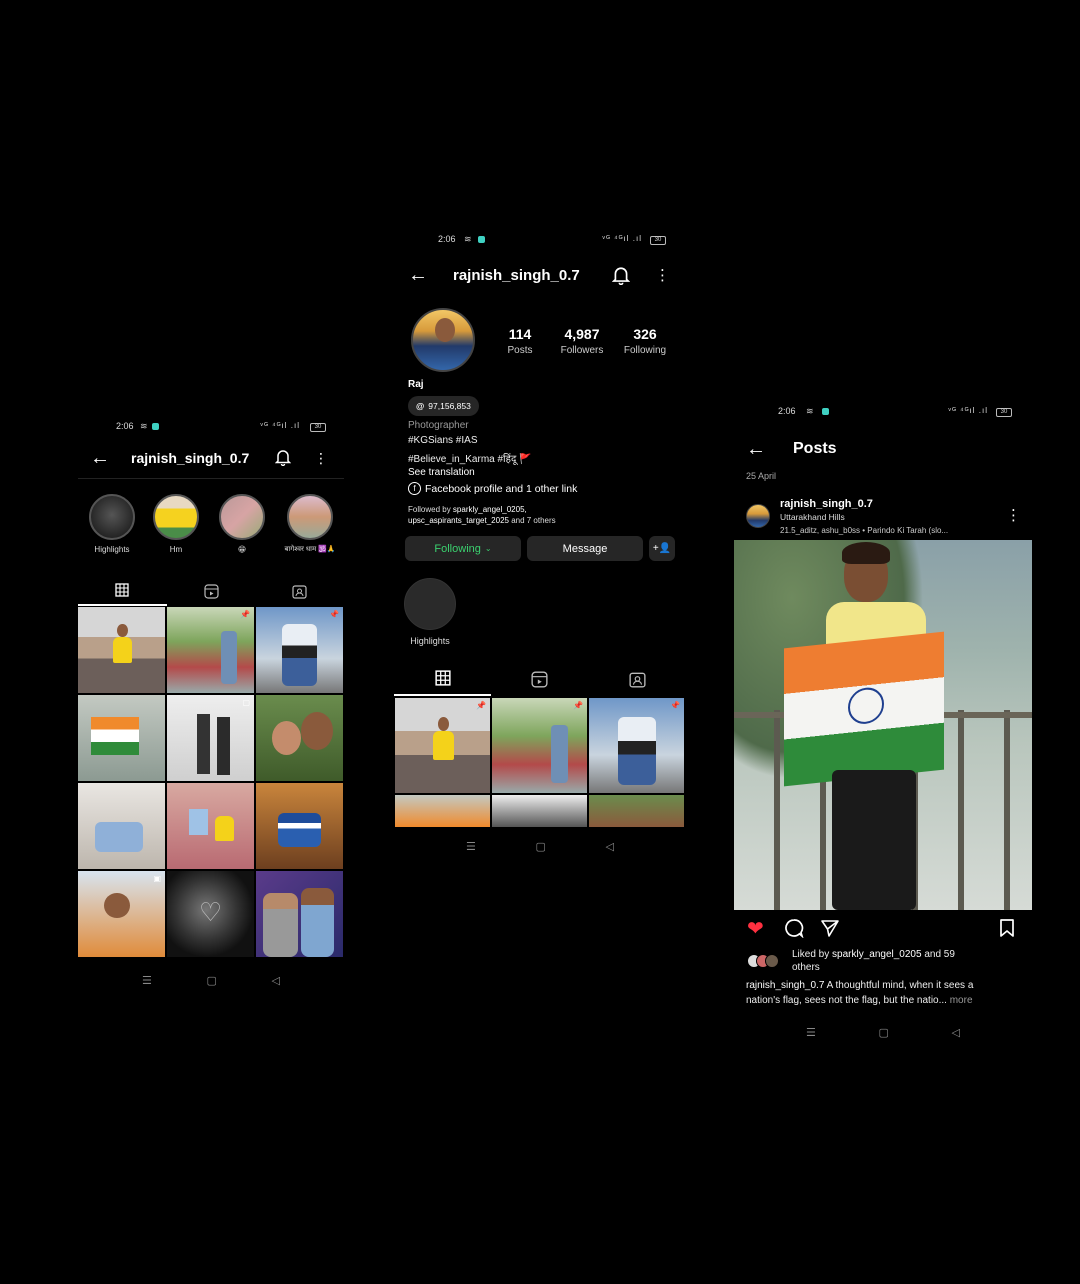 Image resolution: width=1080 pixels, height=1284 pixels. Describe the element at coordinates (210, 914) in the screenshot. I see `post-thumbnail: ♡` at that location.